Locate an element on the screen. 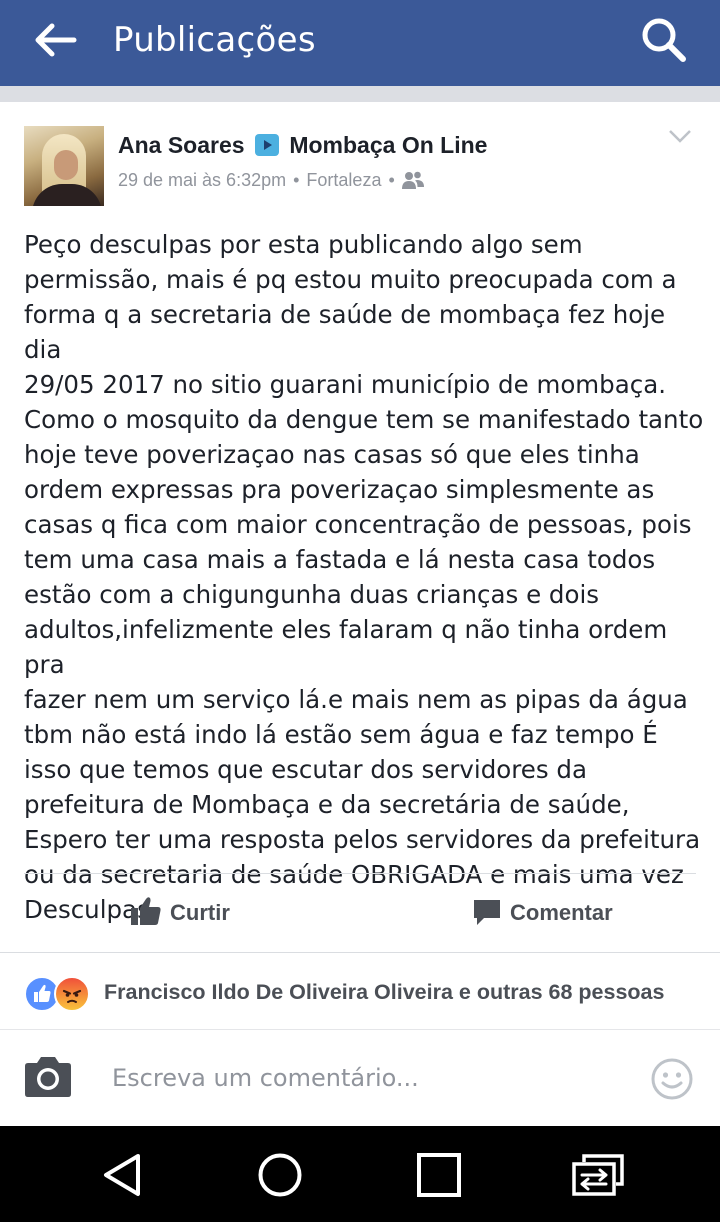  back-triangle-icon is located at coordinates (123, 1175).